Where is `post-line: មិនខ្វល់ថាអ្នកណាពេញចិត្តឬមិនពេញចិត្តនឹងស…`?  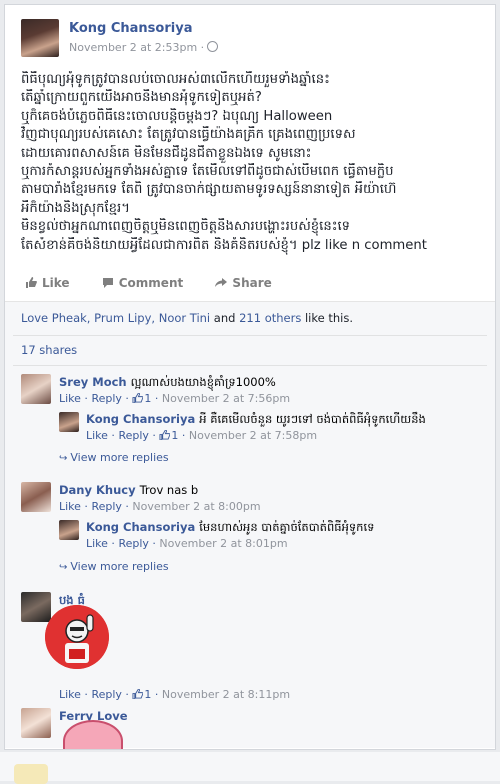 post-line: មិនខ្វល់ថាអ្នកណាពេញចិត្តឬមិនពេញចិត្តនឹងស… is located at coordinates (186, 227).